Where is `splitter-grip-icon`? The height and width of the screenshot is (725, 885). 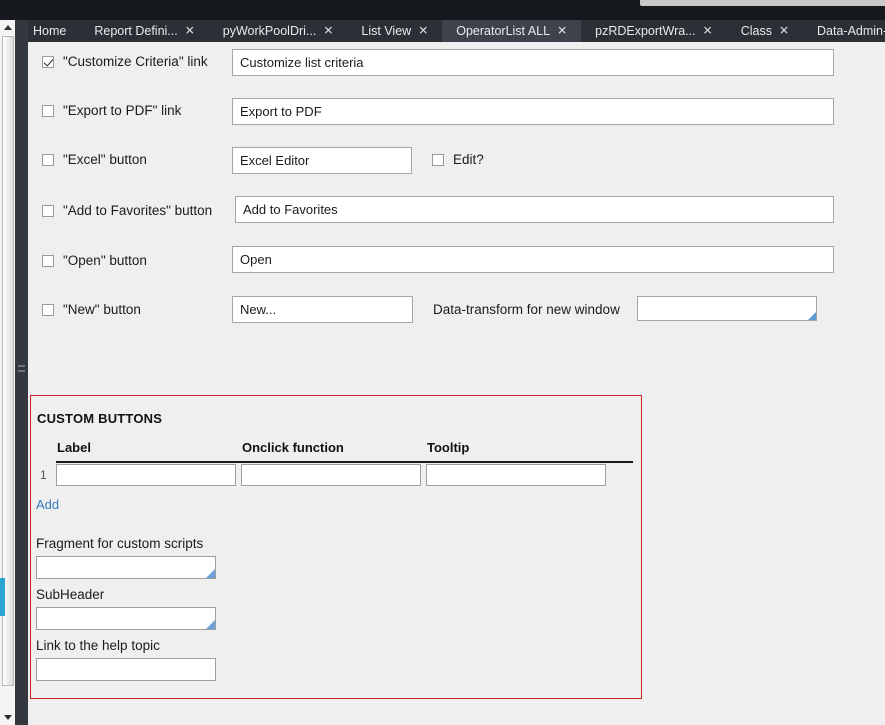 splitter-grip-icon is located at coordinates (21, 369).